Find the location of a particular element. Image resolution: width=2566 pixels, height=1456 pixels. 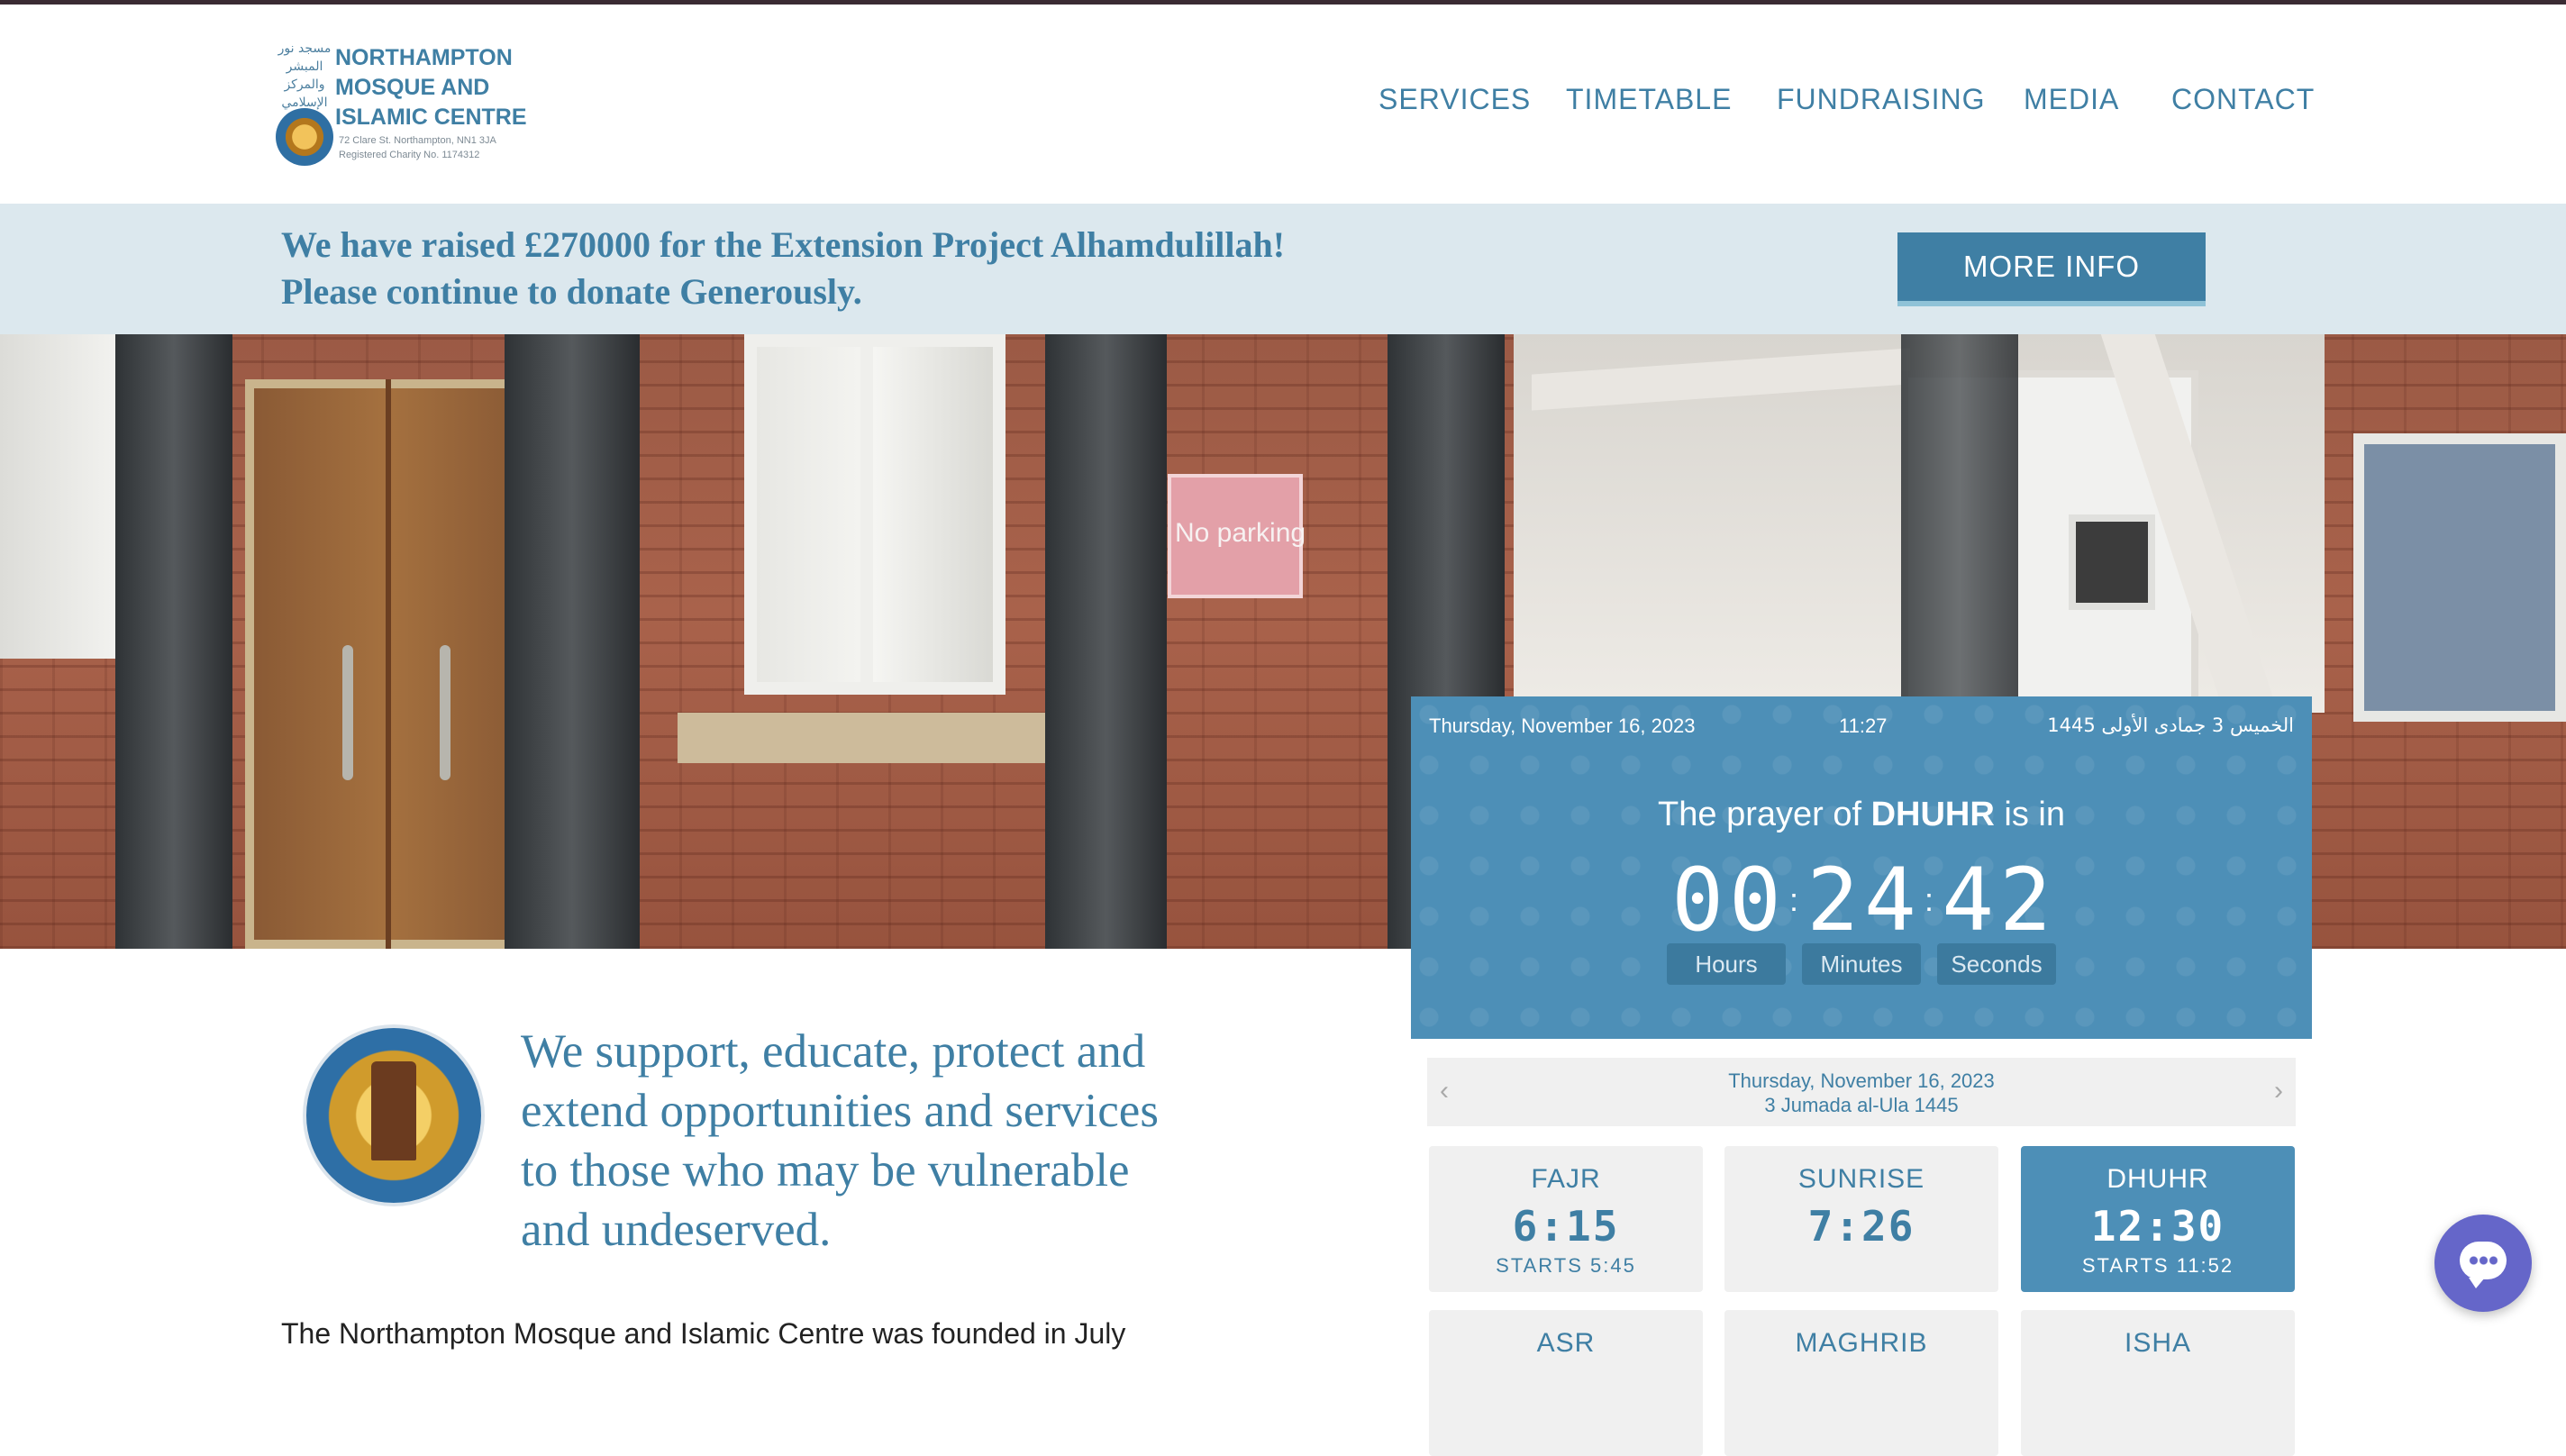

timetable-gregorian-date: Thursday, November 16, 2023 is located at coordinates (1861, 1080).